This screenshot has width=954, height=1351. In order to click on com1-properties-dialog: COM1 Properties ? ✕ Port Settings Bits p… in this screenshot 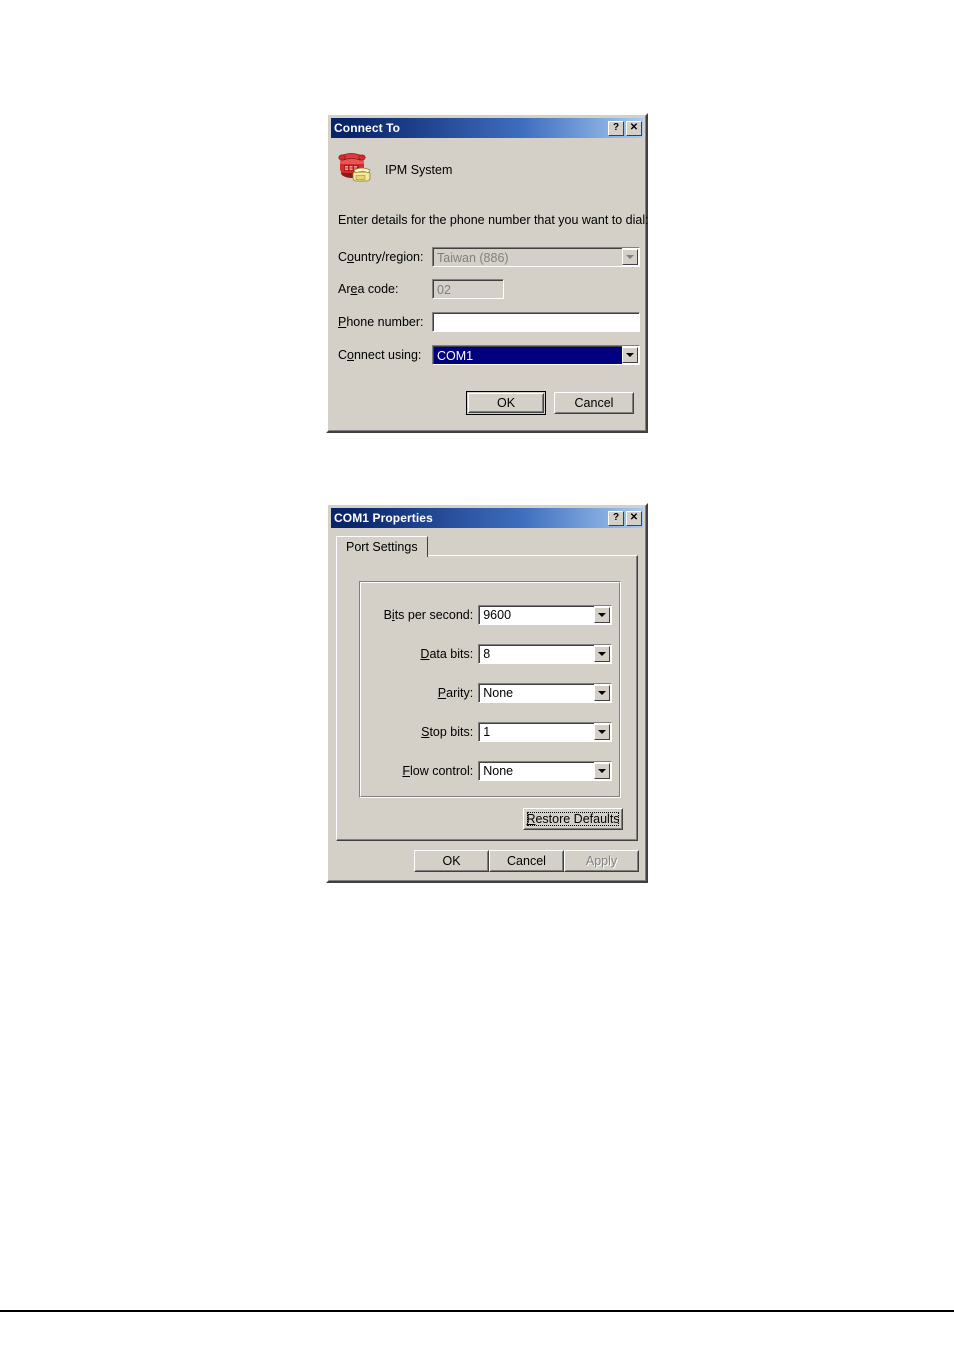, I will do `click(487, 693)`.